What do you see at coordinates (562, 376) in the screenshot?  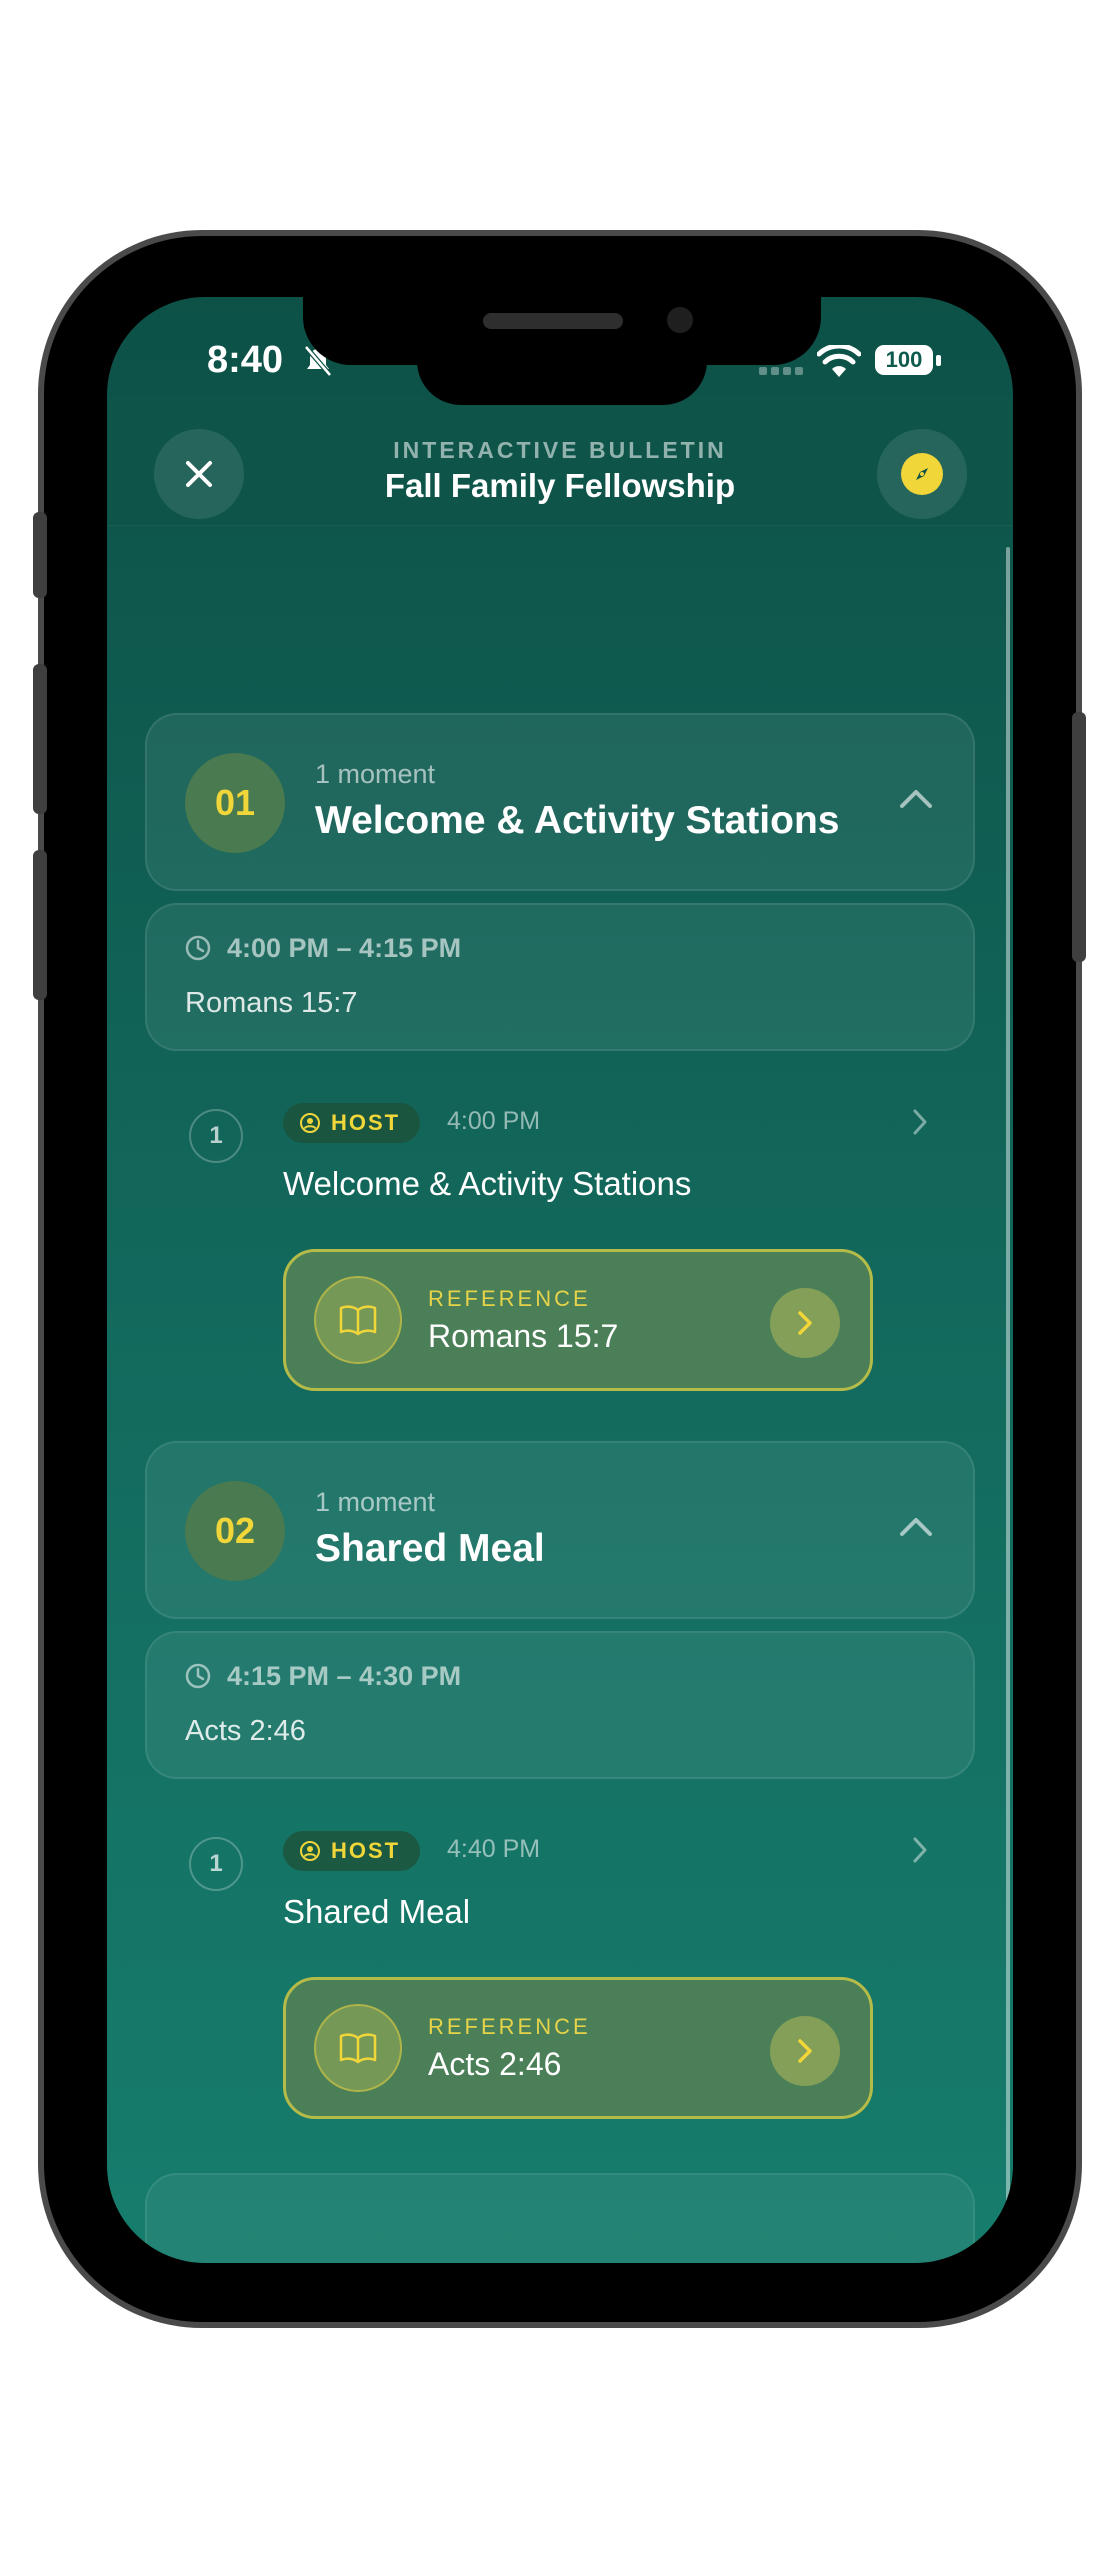 I see `notch-bottom` at bounding box center [562, 376].